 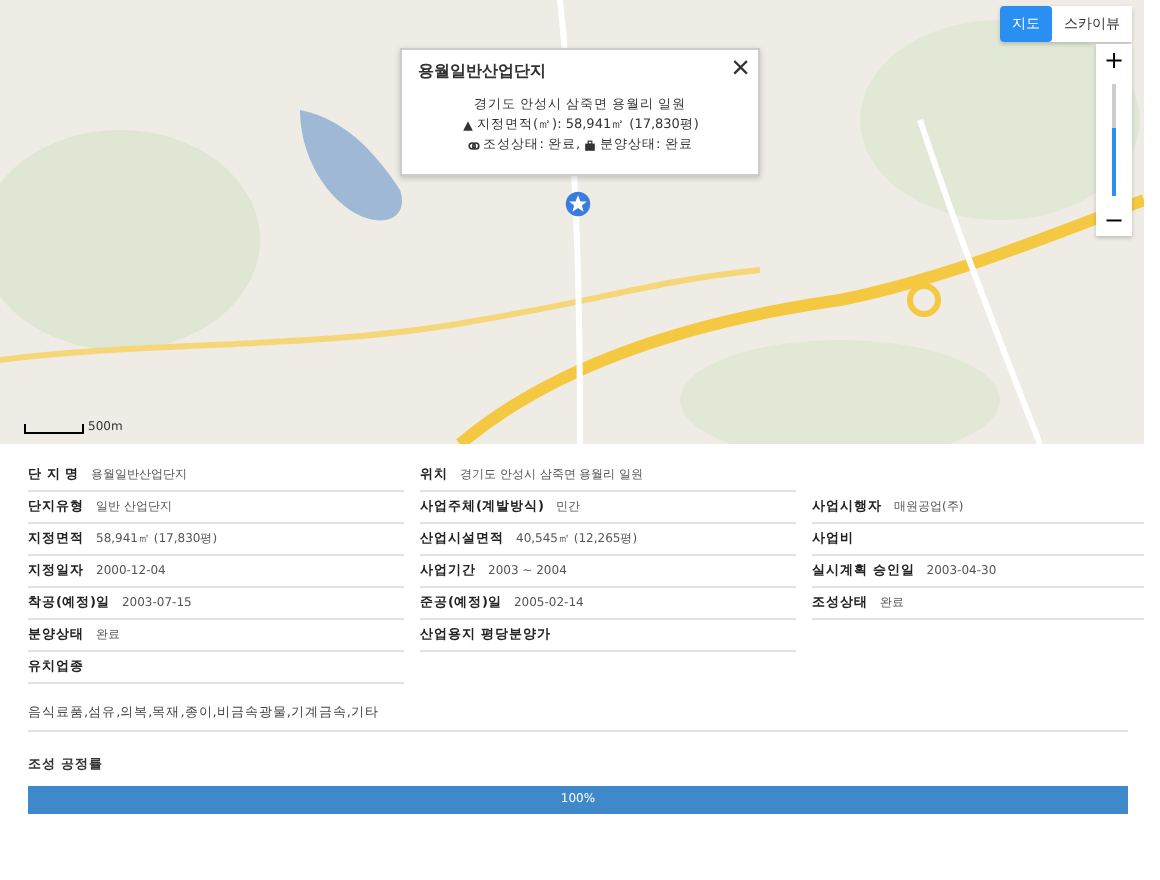 I want to click on link-icon, so click(x=473, y=145).